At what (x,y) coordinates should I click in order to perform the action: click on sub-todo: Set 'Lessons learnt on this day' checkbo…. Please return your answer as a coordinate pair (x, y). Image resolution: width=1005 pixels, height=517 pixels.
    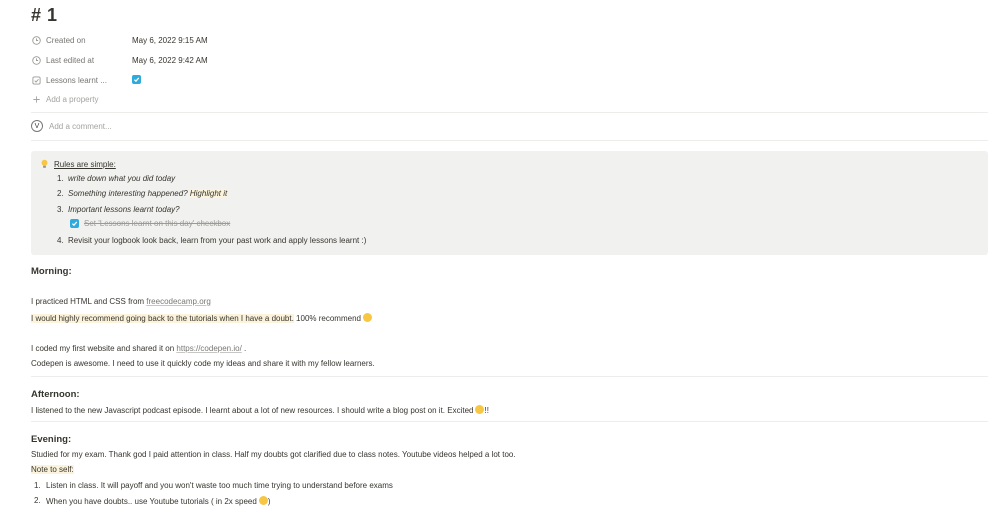
    Looking at the image, I should click on (150, 223).